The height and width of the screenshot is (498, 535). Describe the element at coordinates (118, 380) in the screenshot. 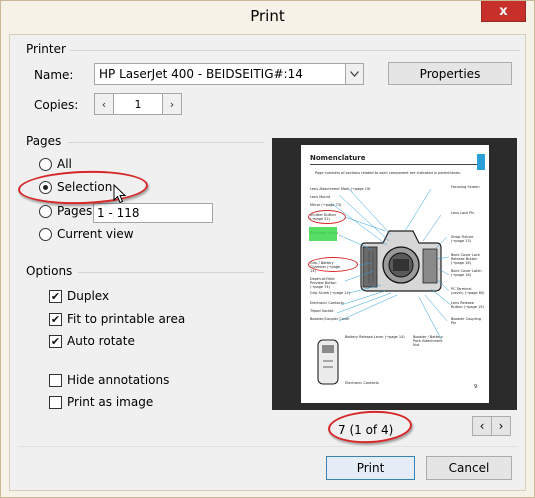

I see `checkbox-hide-annotations-label: Hide annotations` at that location.